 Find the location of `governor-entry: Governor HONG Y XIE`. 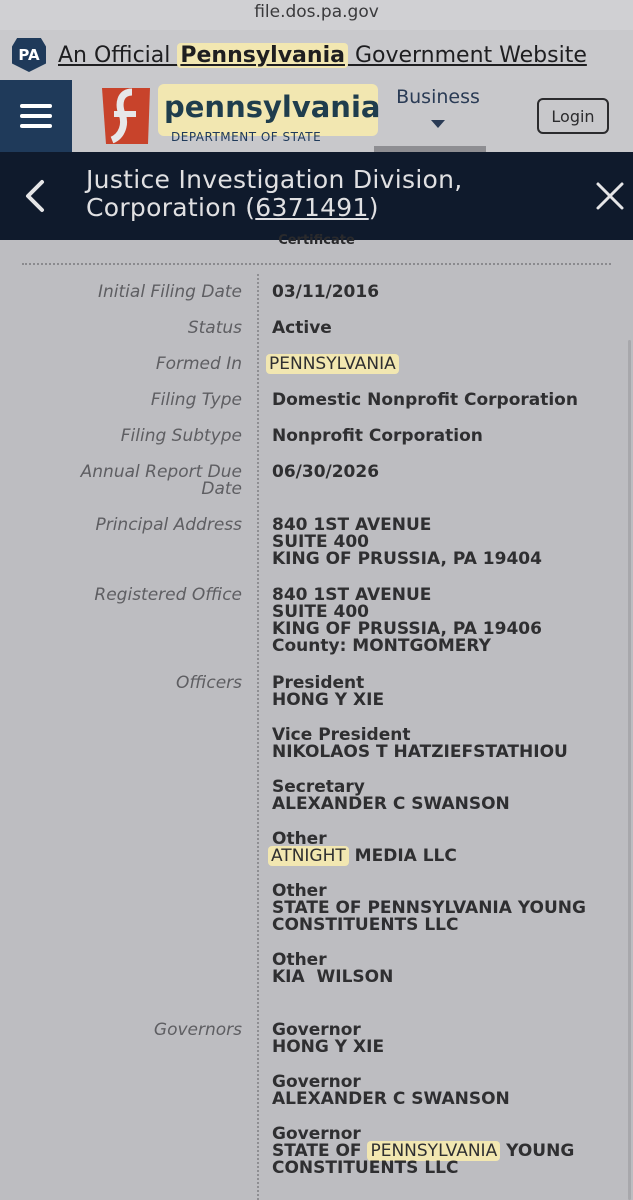

governor-entry: Governor HONG Y XIE is located at coordinates (447, 1039).